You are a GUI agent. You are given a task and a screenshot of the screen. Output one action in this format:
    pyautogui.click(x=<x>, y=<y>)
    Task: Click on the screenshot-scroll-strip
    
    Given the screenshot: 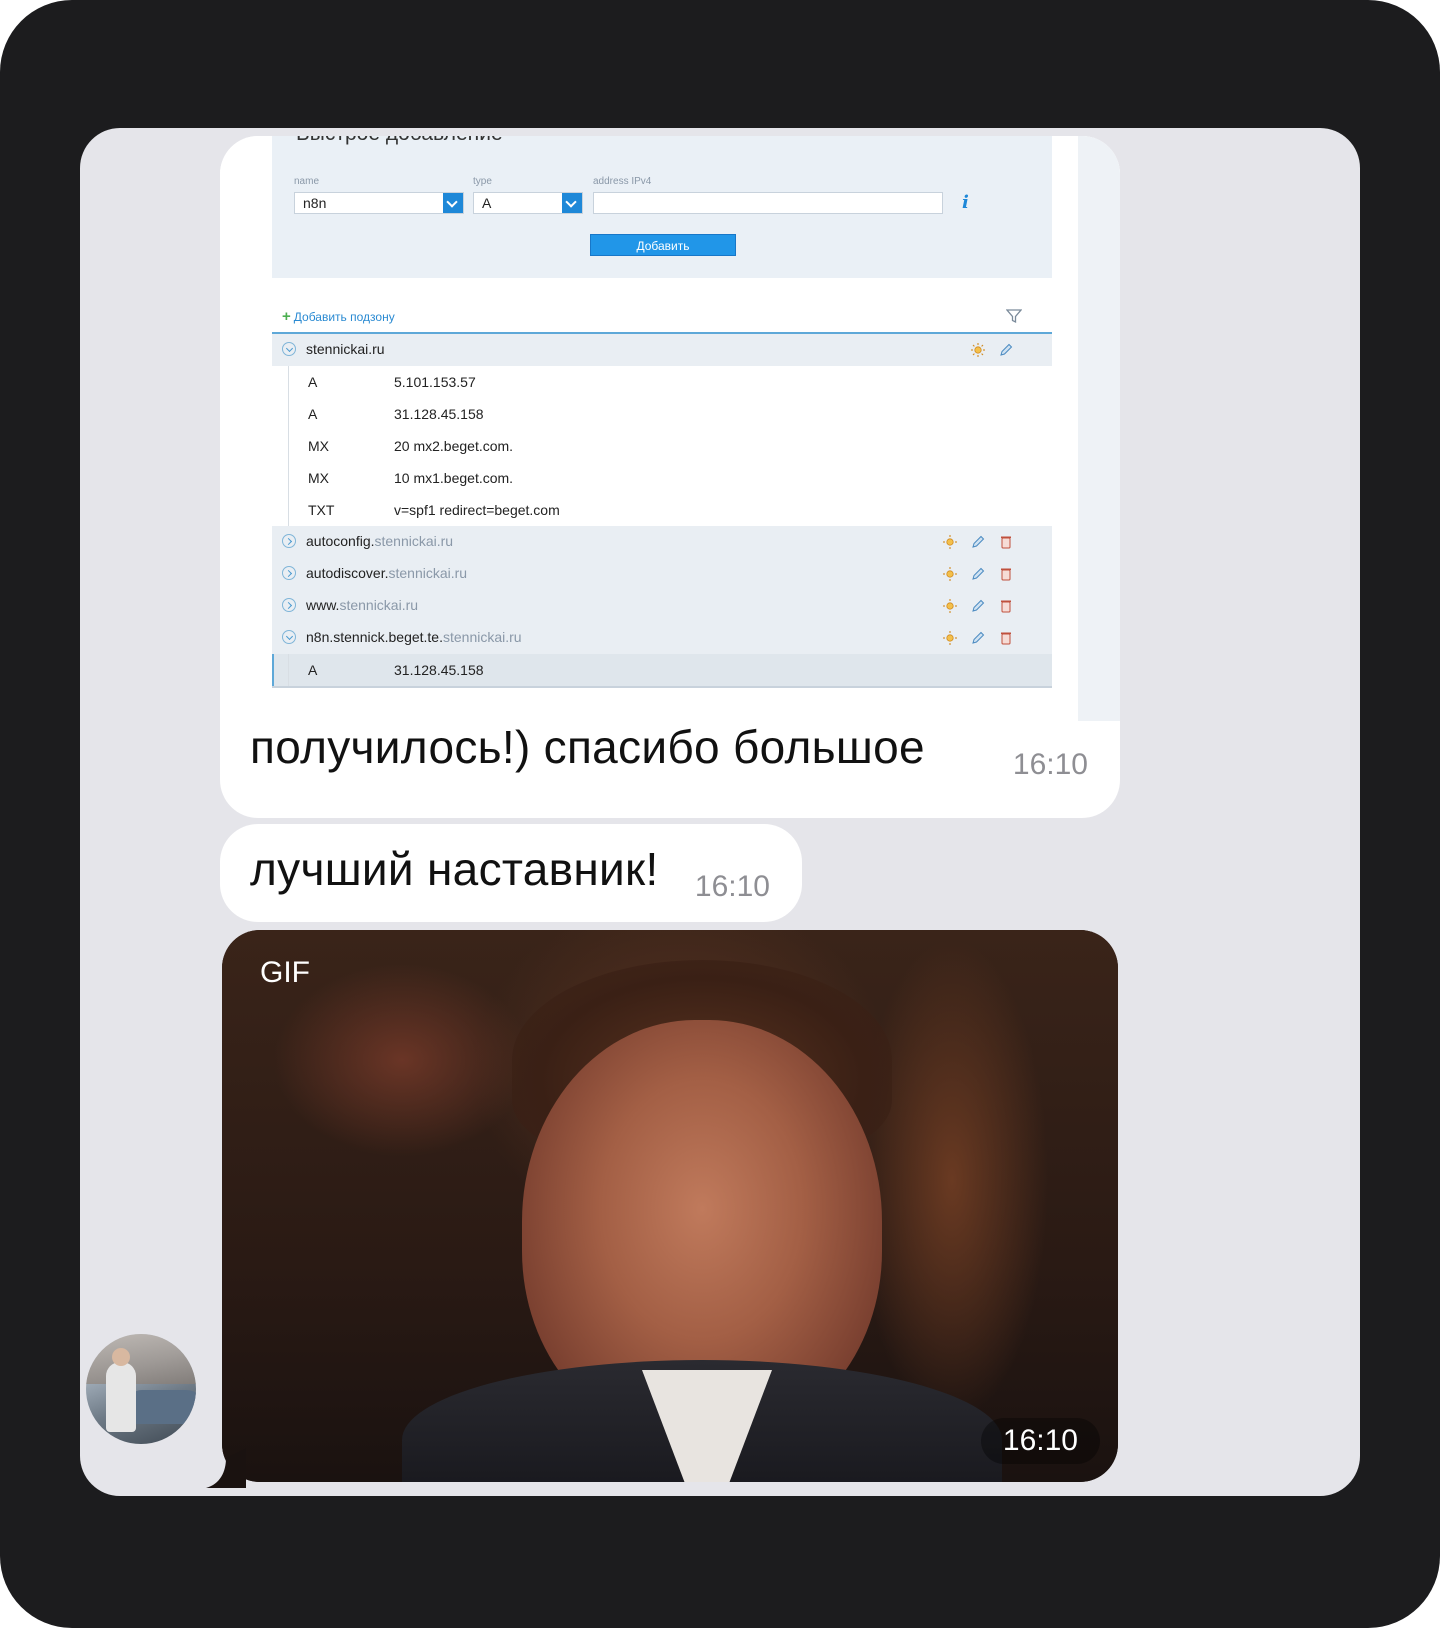 What is the action you would take?
    pyautogui.click(x=1099, y=428)
    